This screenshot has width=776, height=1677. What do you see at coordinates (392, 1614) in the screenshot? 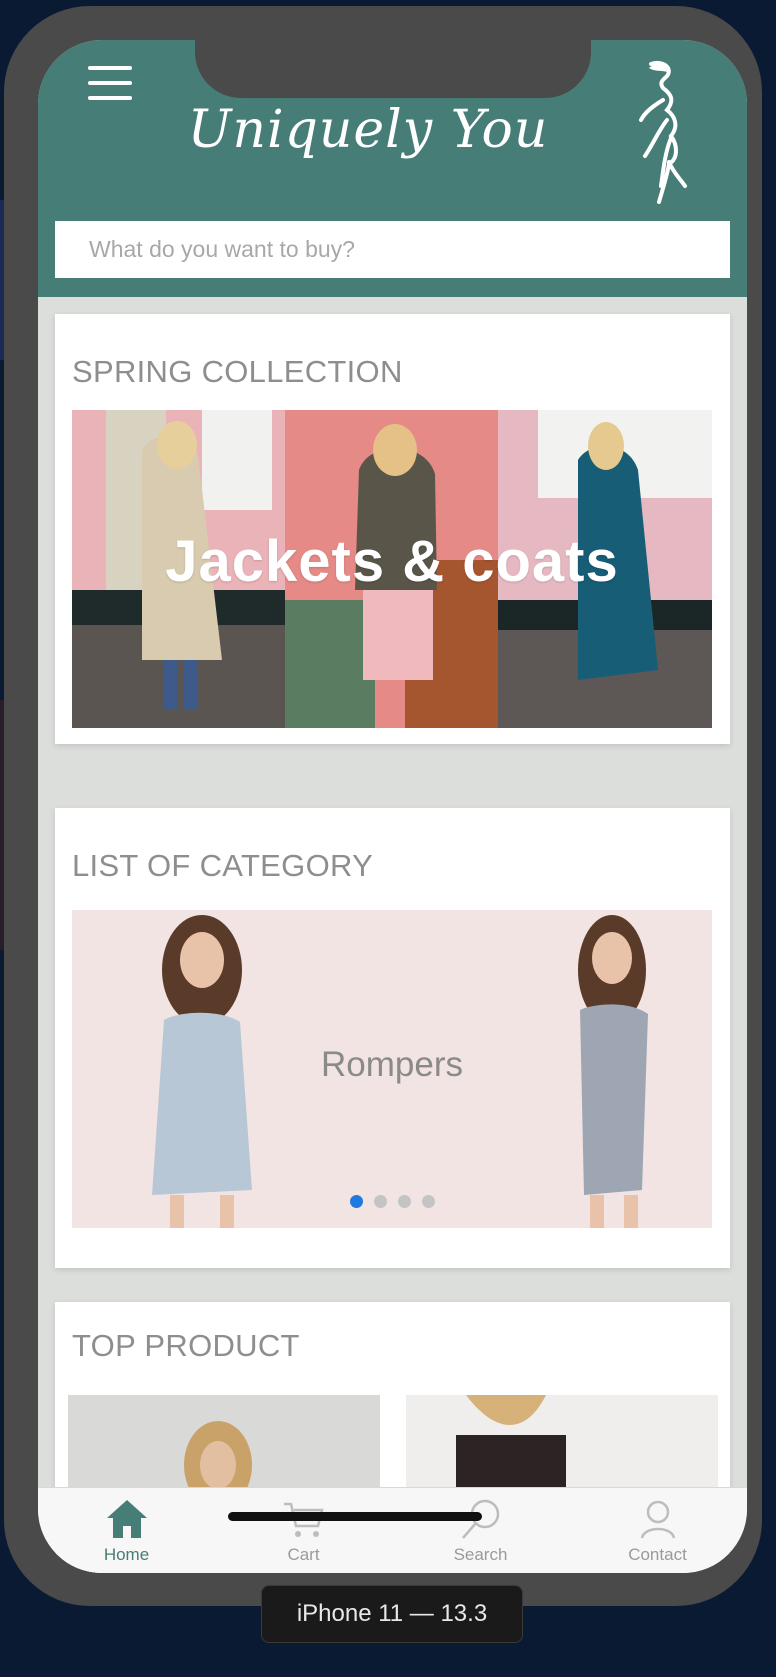
I see `simulator-device-label: iPhone 11 — 13.3` at bounding box center [392, 1614].